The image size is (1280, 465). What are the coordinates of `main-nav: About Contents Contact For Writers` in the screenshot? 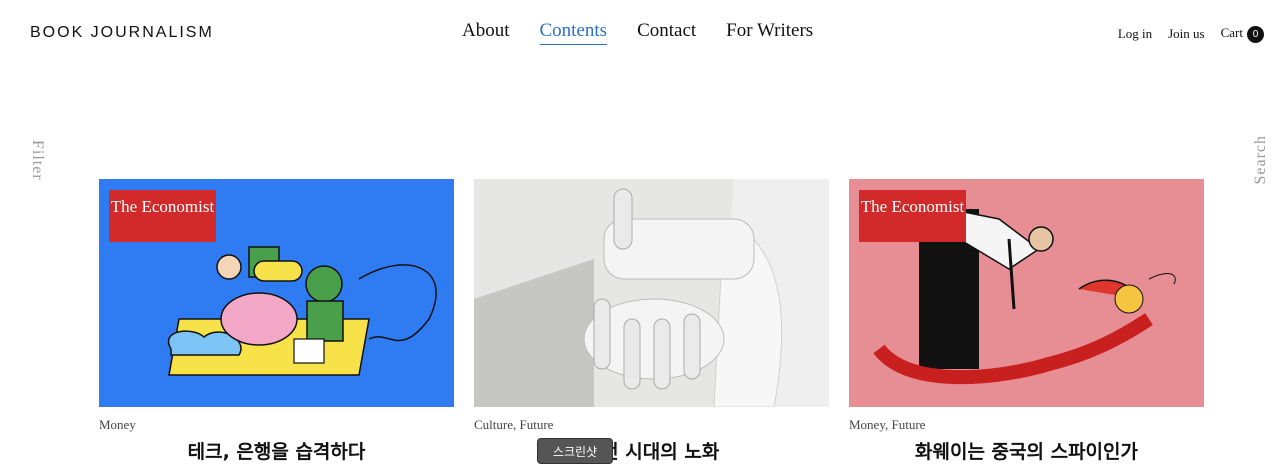 It's located at (637, 32).